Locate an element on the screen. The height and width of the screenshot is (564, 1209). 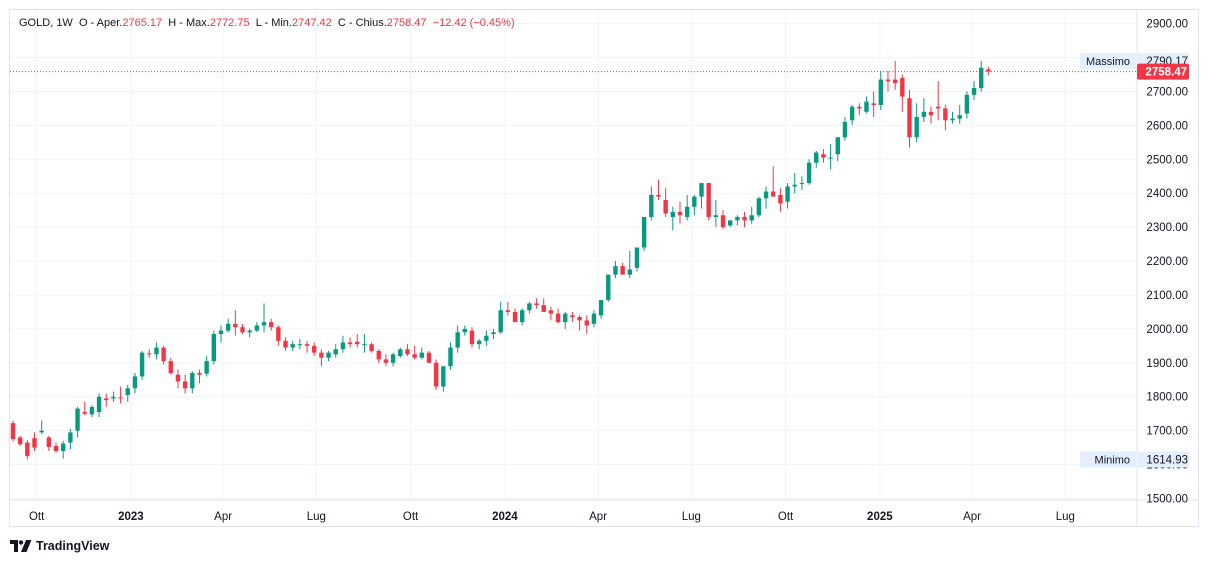
change-value: −12.42 (−0.45%) is located at coordinates (473, 23).